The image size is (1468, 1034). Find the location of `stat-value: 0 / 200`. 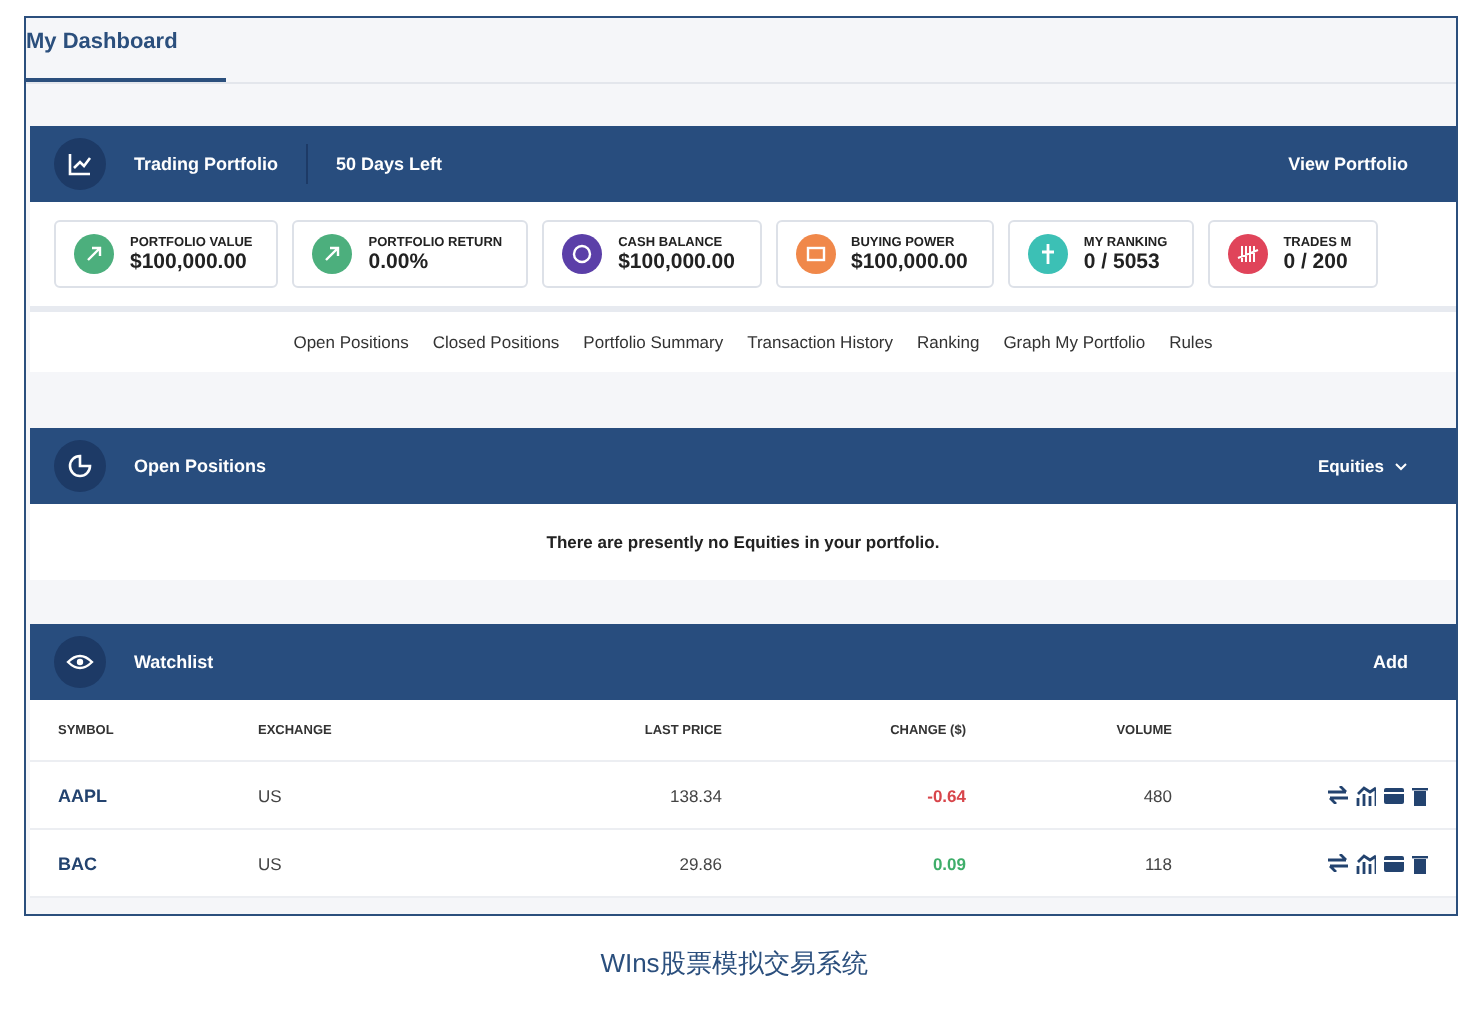

stat-value: 0 / 200 is located at coordinates (1316, 261).